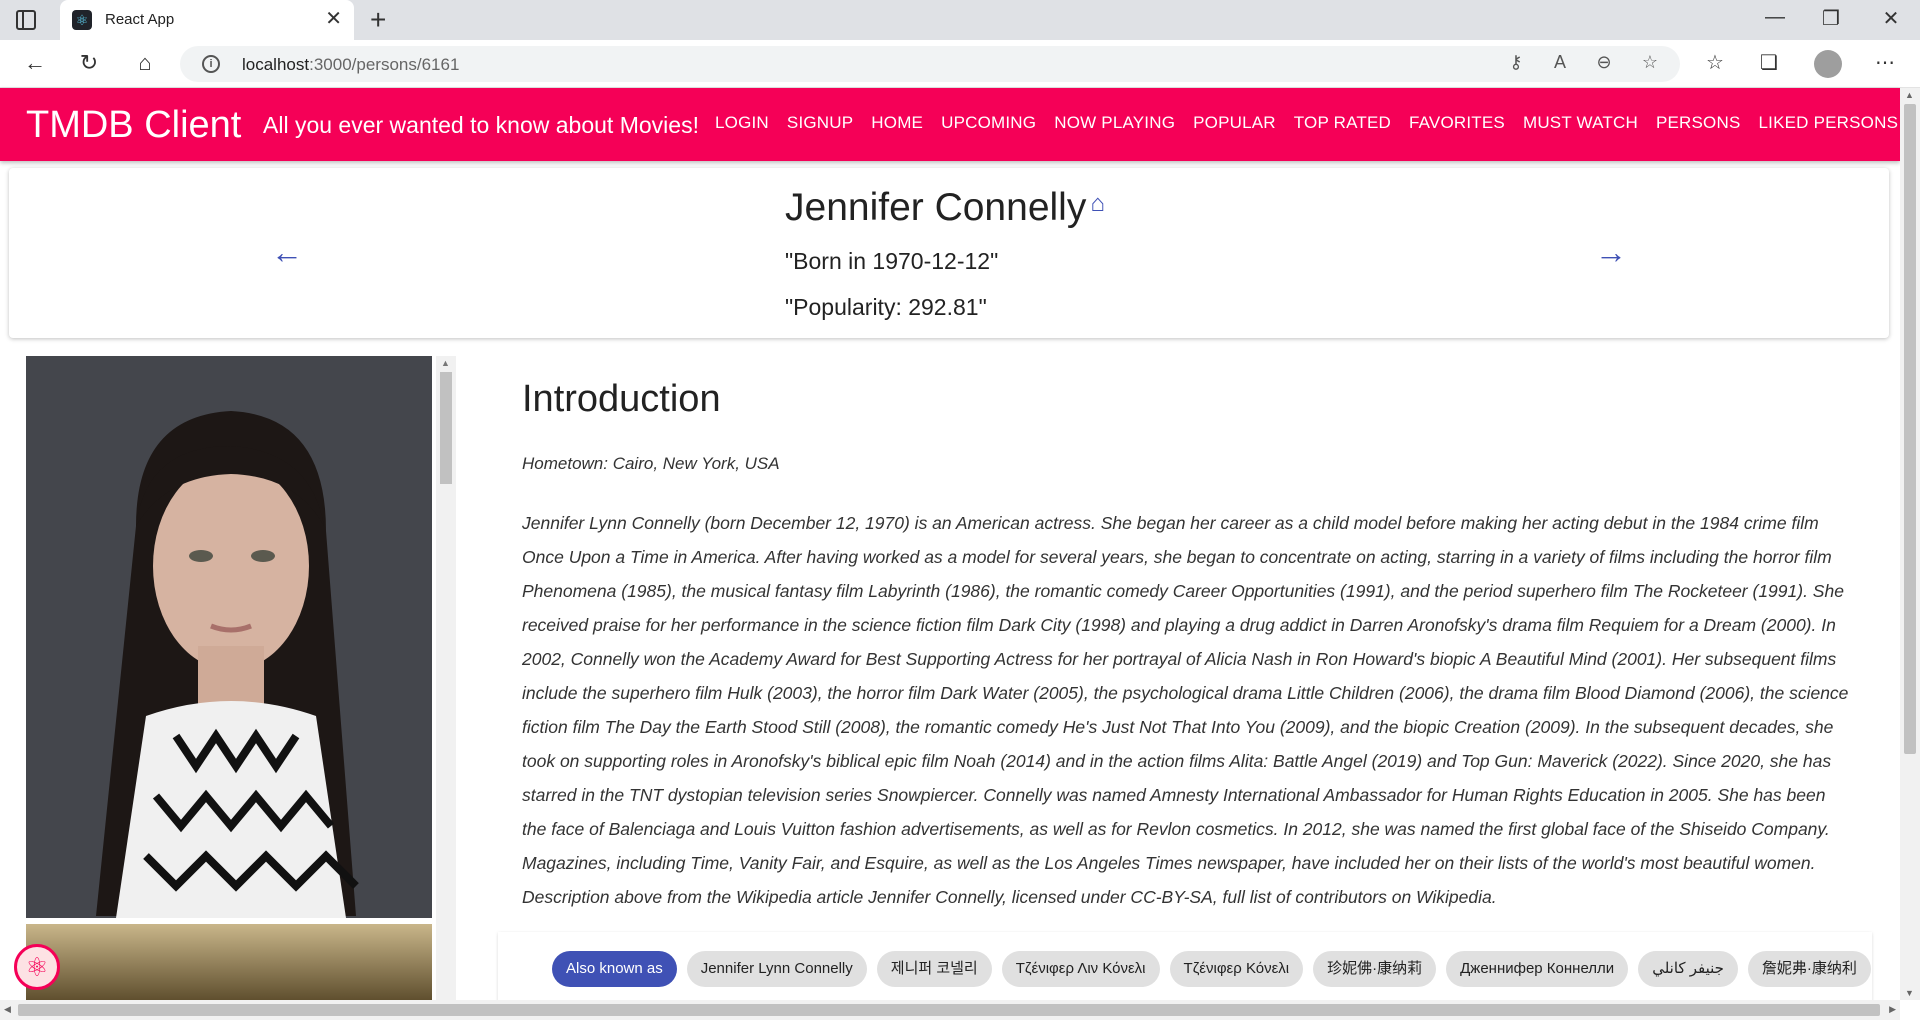  I want to click on nav-login: Login, so click(742, 123).